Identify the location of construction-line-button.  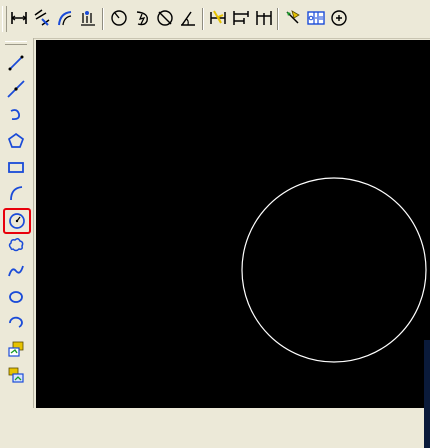
(16, 89).